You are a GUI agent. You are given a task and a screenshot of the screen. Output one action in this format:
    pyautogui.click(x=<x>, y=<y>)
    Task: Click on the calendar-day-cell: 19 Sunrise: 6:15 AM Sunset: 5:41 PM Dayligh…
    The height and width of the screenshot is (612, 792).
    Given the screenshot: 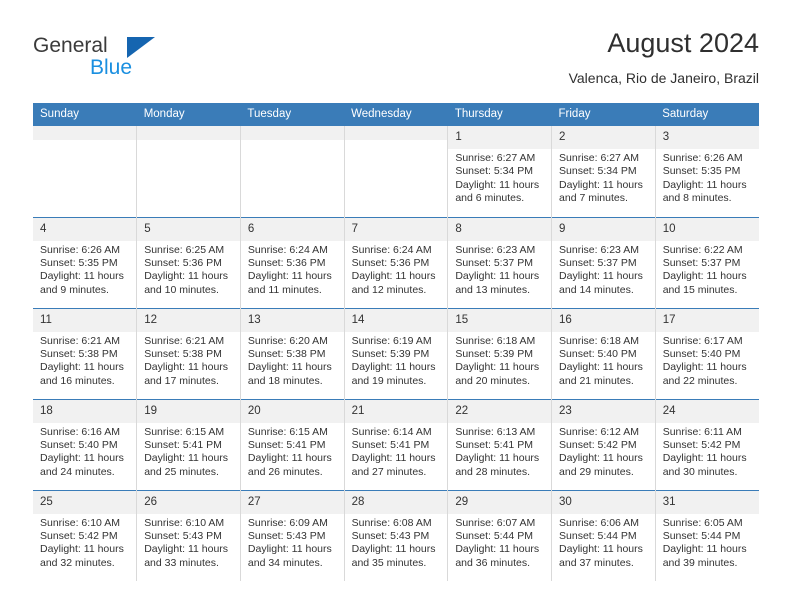 What is the action you would take?
    pyautogui.click(x=188, y=444)
    